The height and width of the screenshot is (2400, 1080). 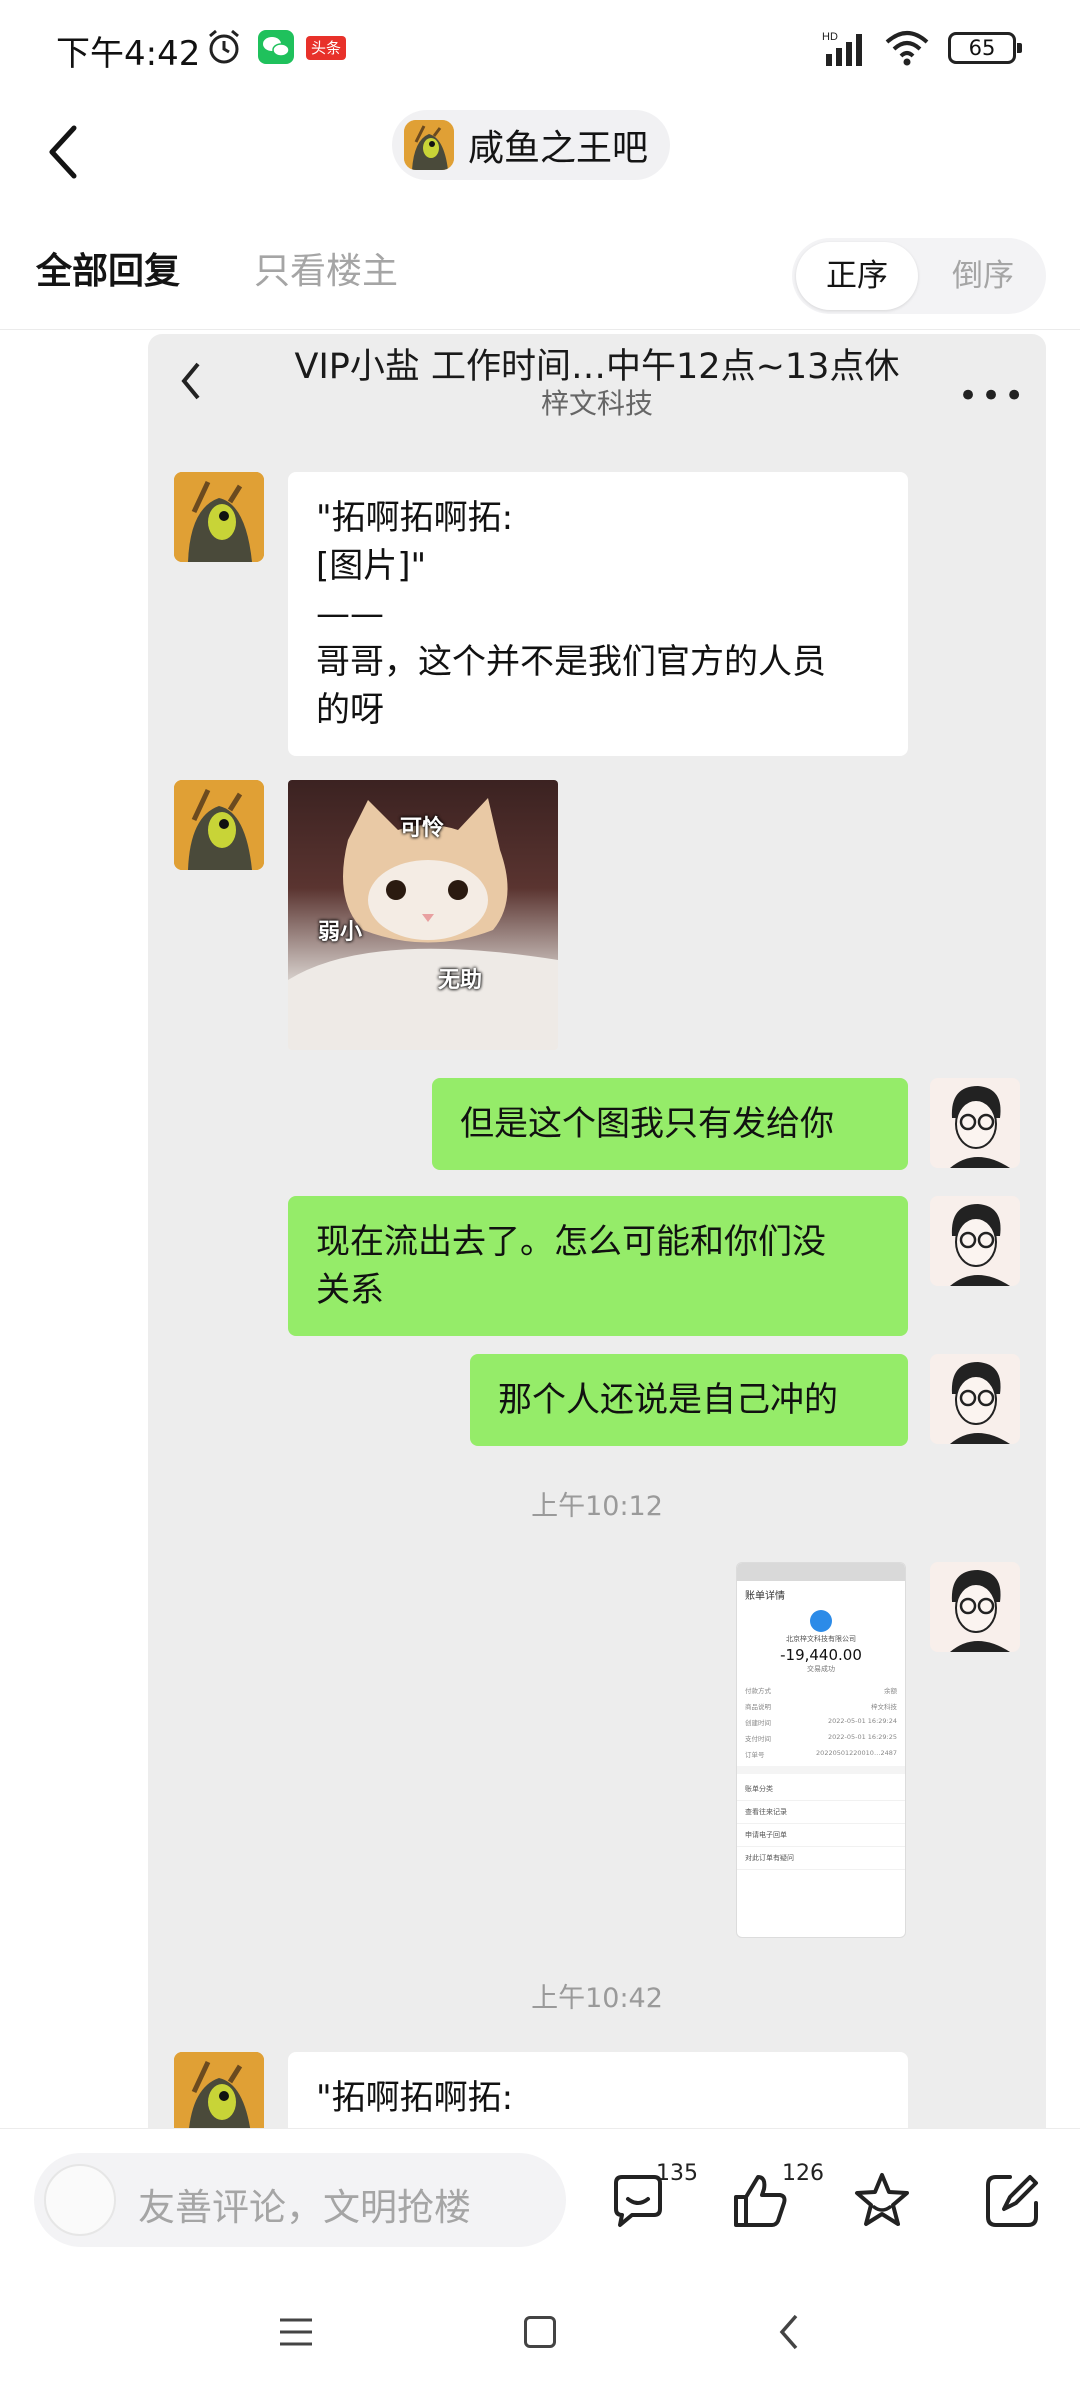 What do you see at coordinates (65, 152) in the screenshot?
I see `chevron-left-icon` at bounding box center [65, 152].